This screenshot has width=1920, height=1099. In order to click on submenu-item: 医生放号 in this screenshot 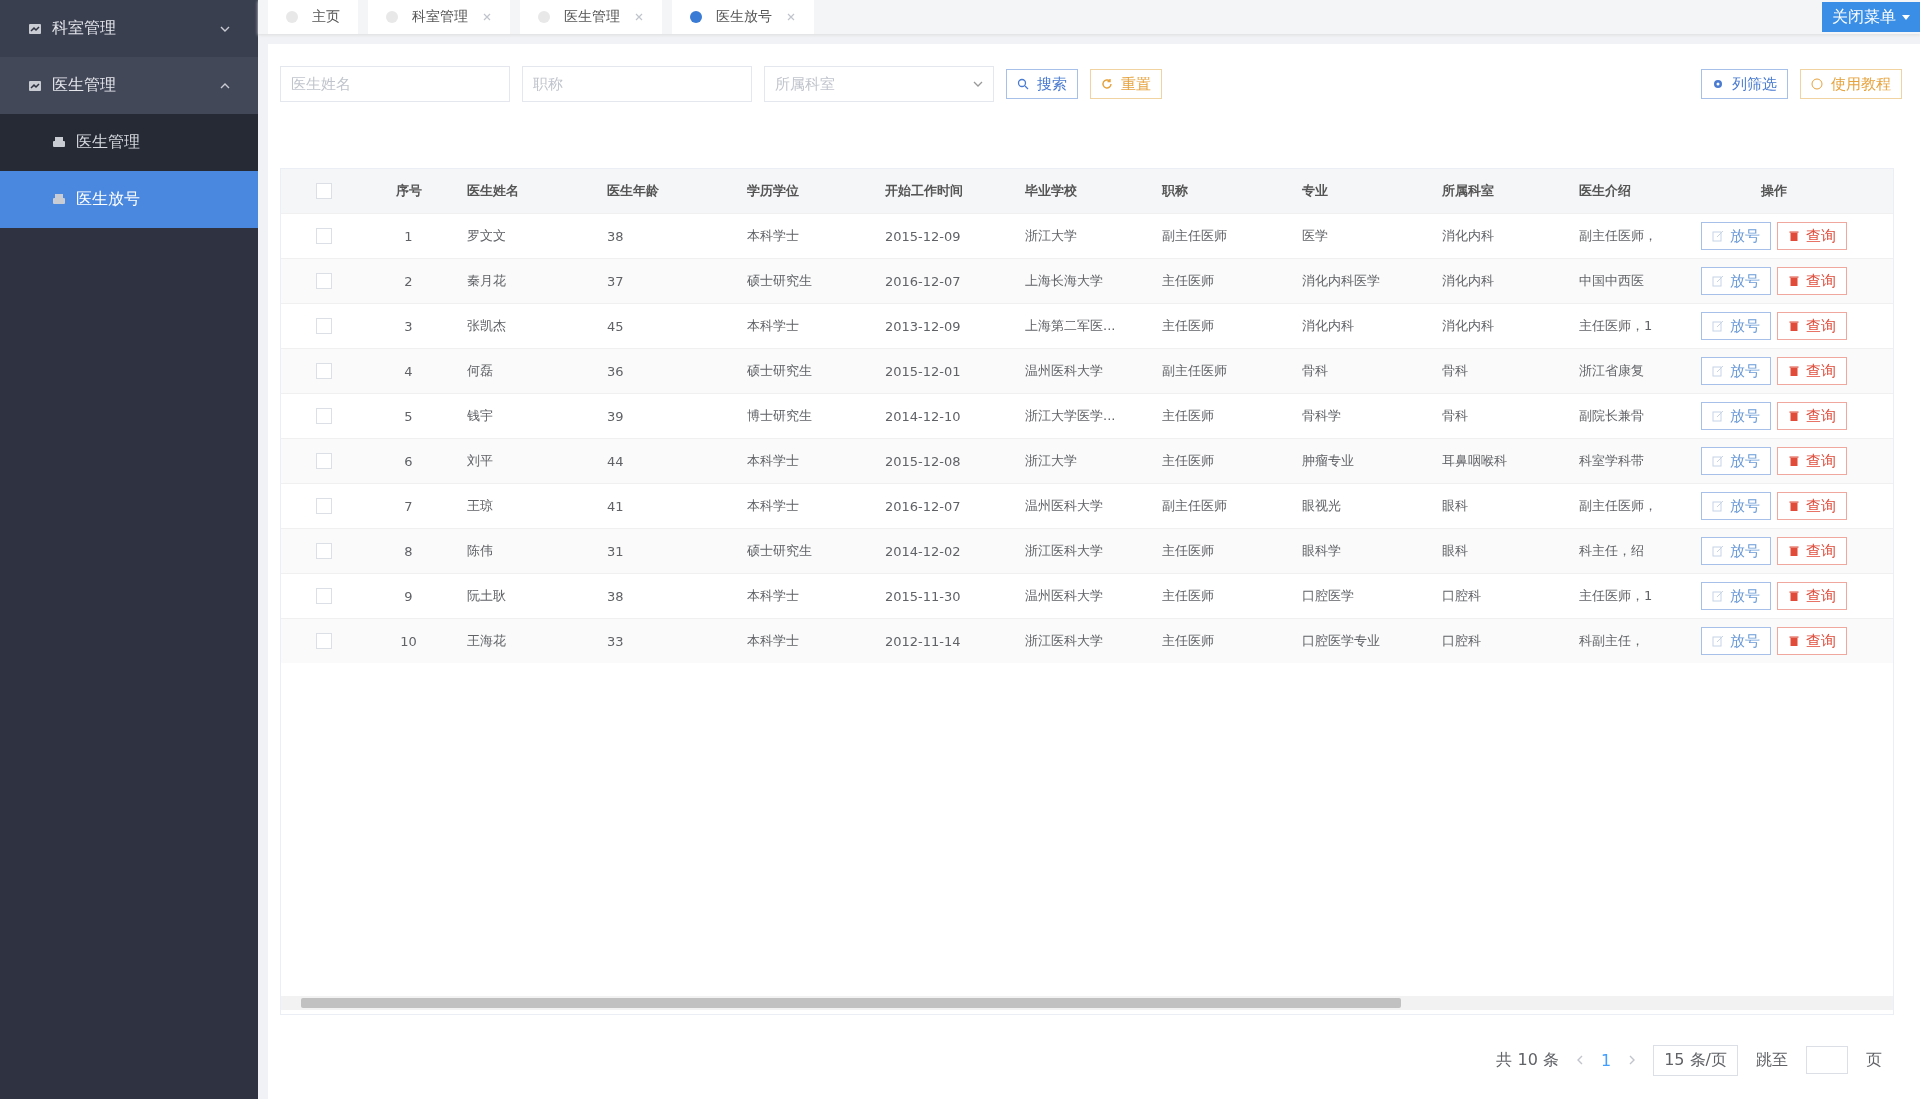, I will do `click(129, 199)`.